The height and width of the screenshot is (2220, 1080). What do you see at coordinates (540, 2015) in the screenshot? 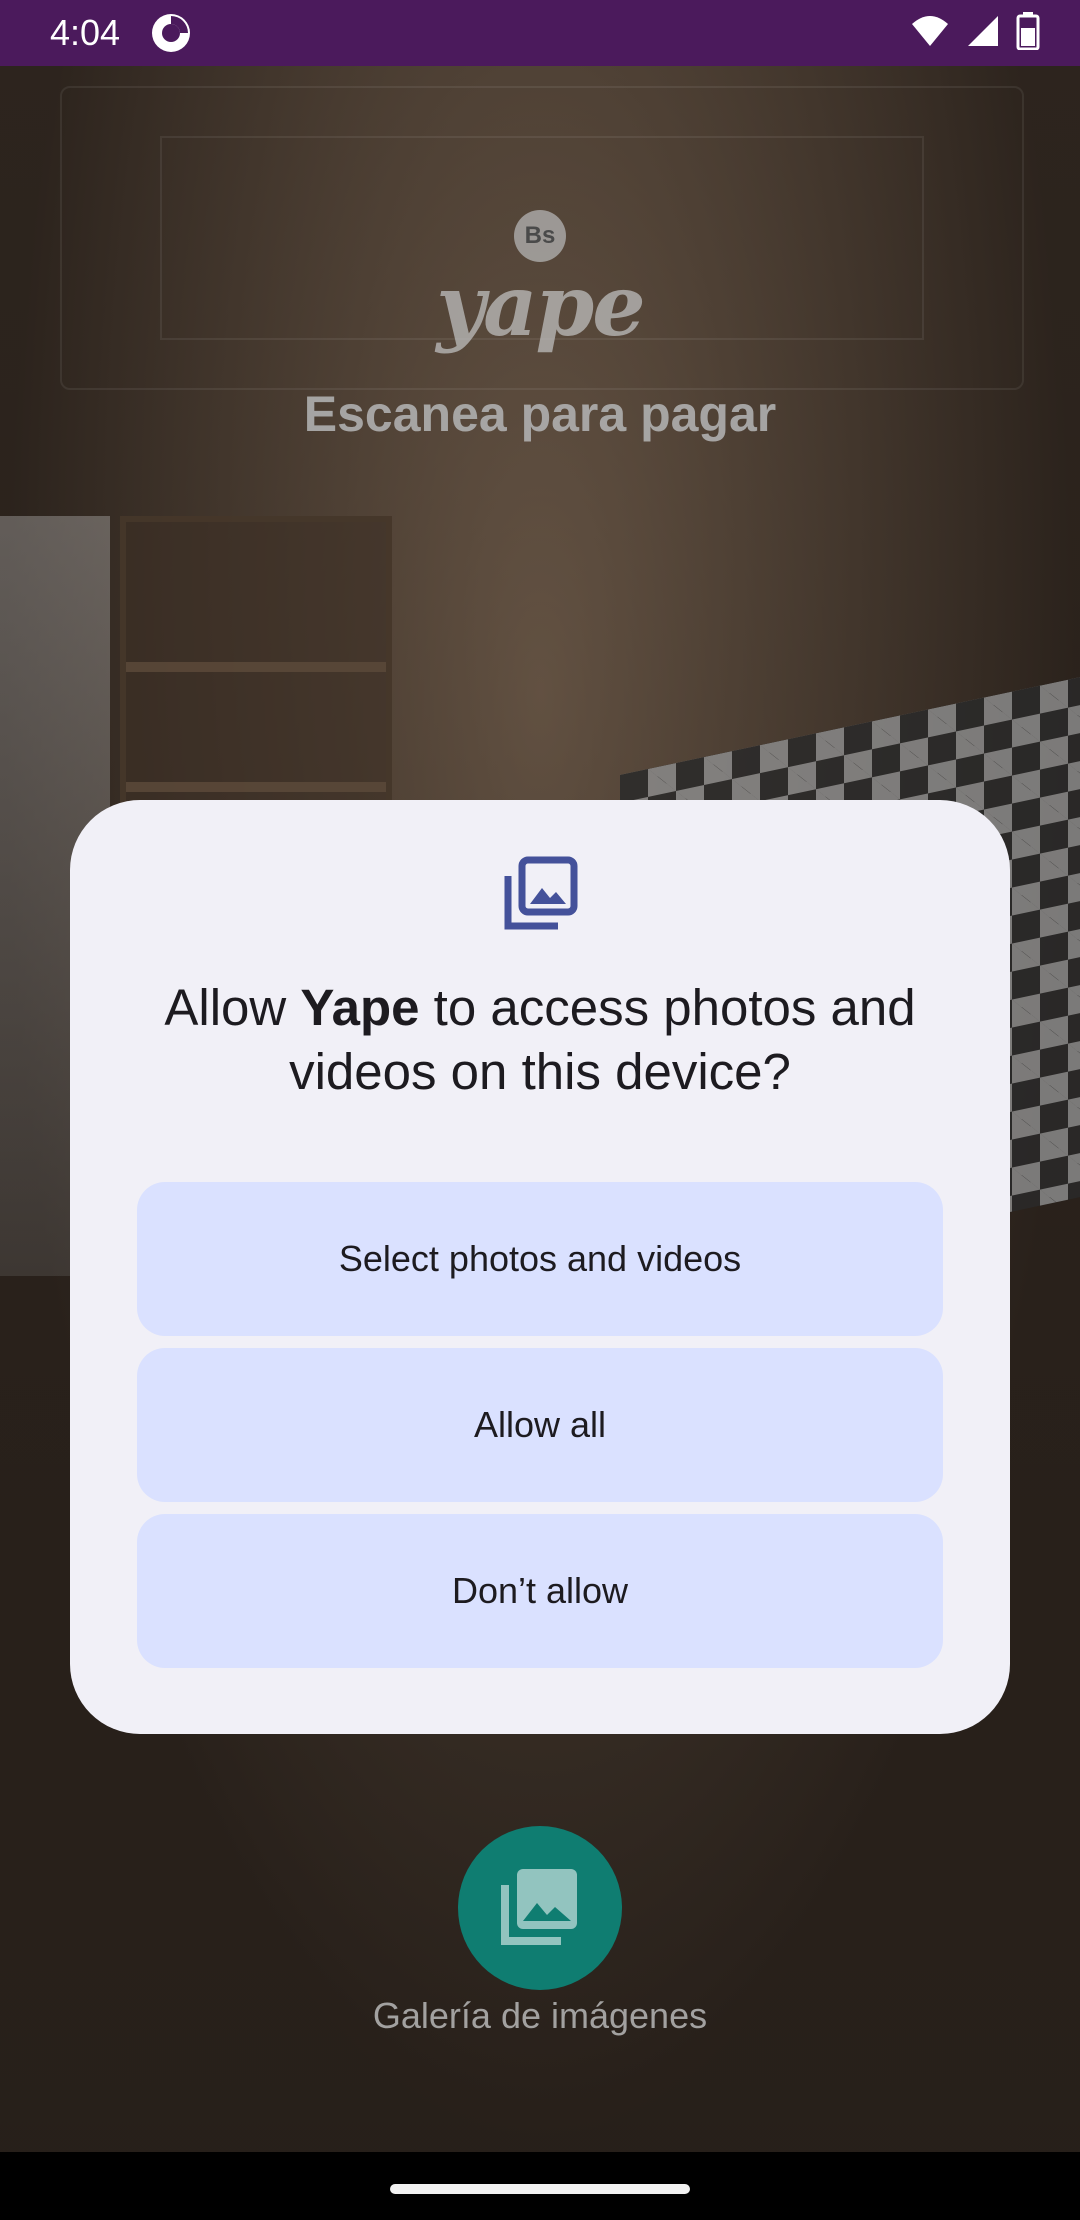
I see `gallery-label: Galería de imágenes` at bounding box center [540, 2015].